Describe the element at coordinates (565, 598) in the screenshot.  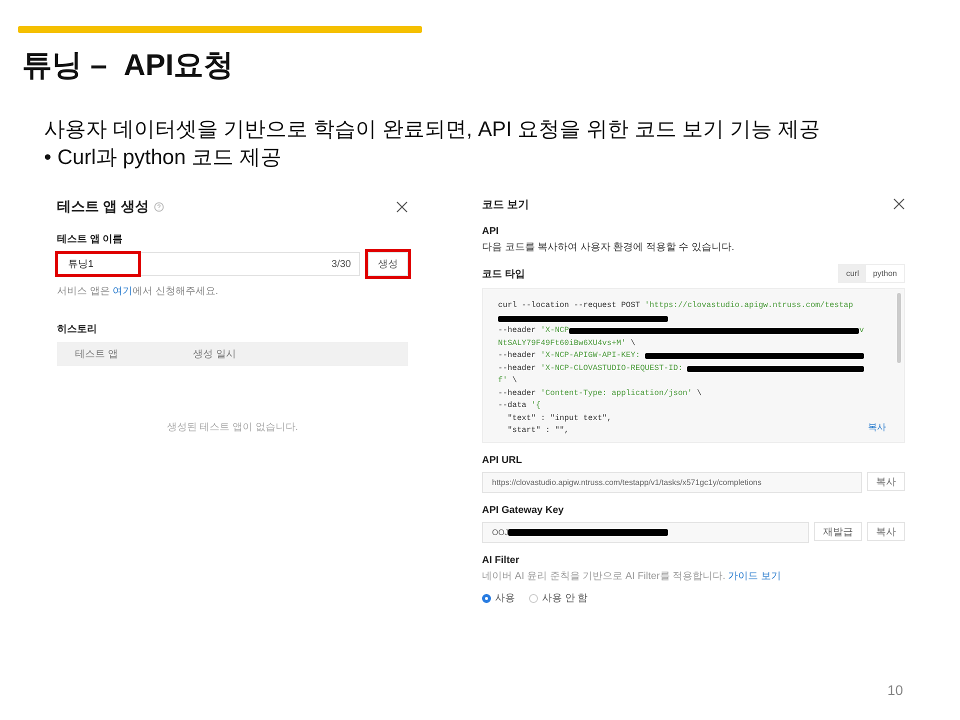
I see `radio-label: 사용 안 함` at that location.